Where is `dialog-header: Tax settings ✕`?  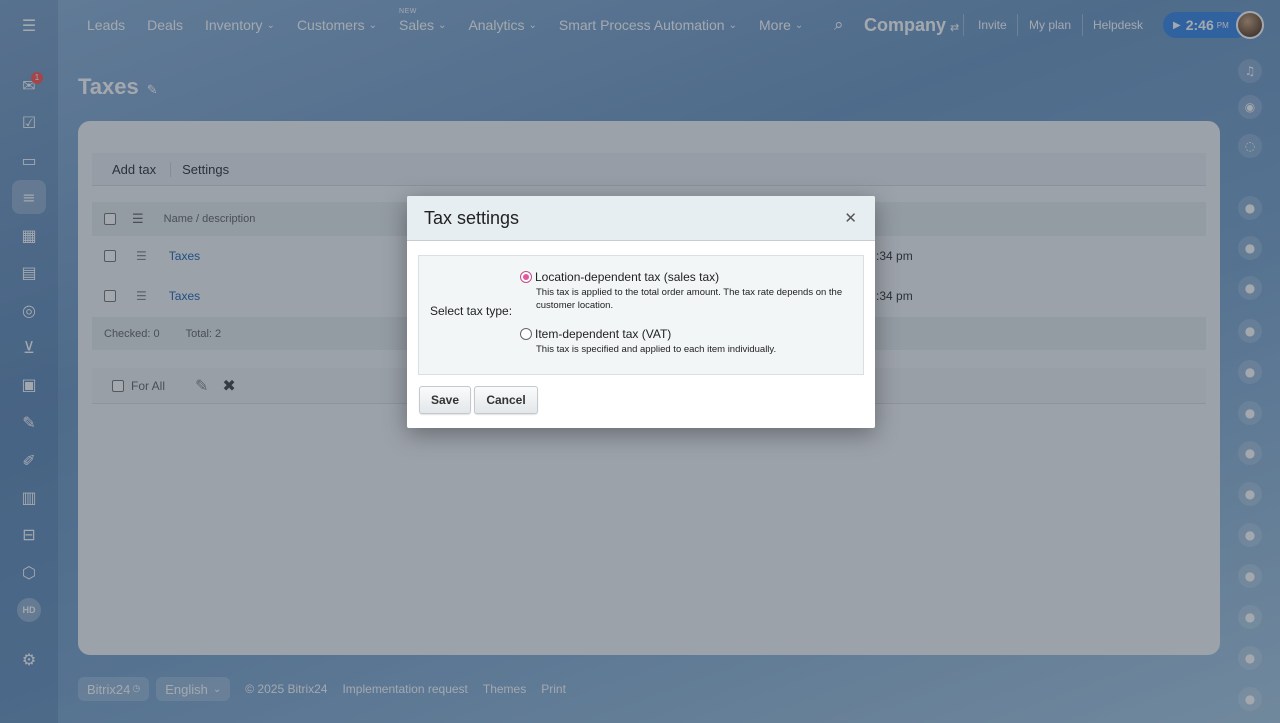
dialog-header: Tax settings ✕ is located at coordinates (641, 218).